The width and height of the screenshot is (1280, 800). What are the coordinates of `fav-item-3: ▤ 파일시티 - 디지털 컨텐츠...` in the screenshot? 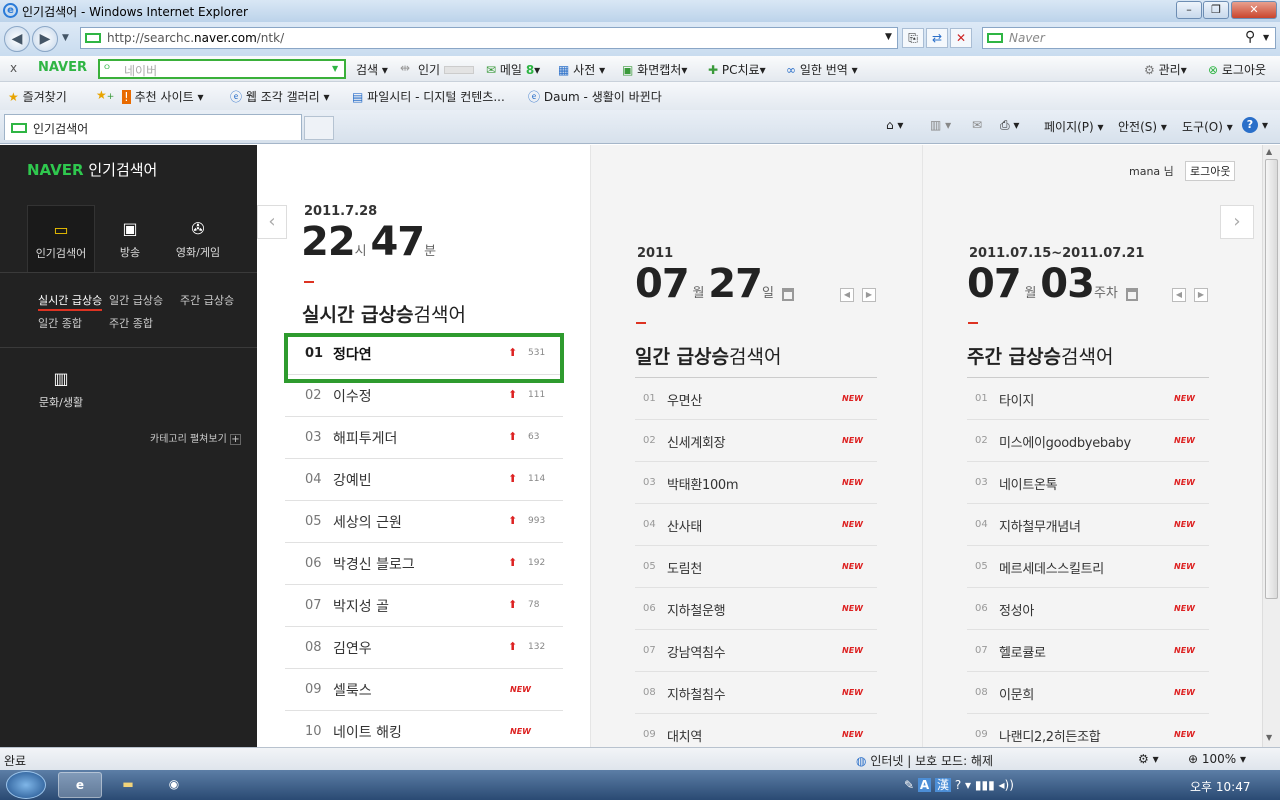 It's located at (428, 96).